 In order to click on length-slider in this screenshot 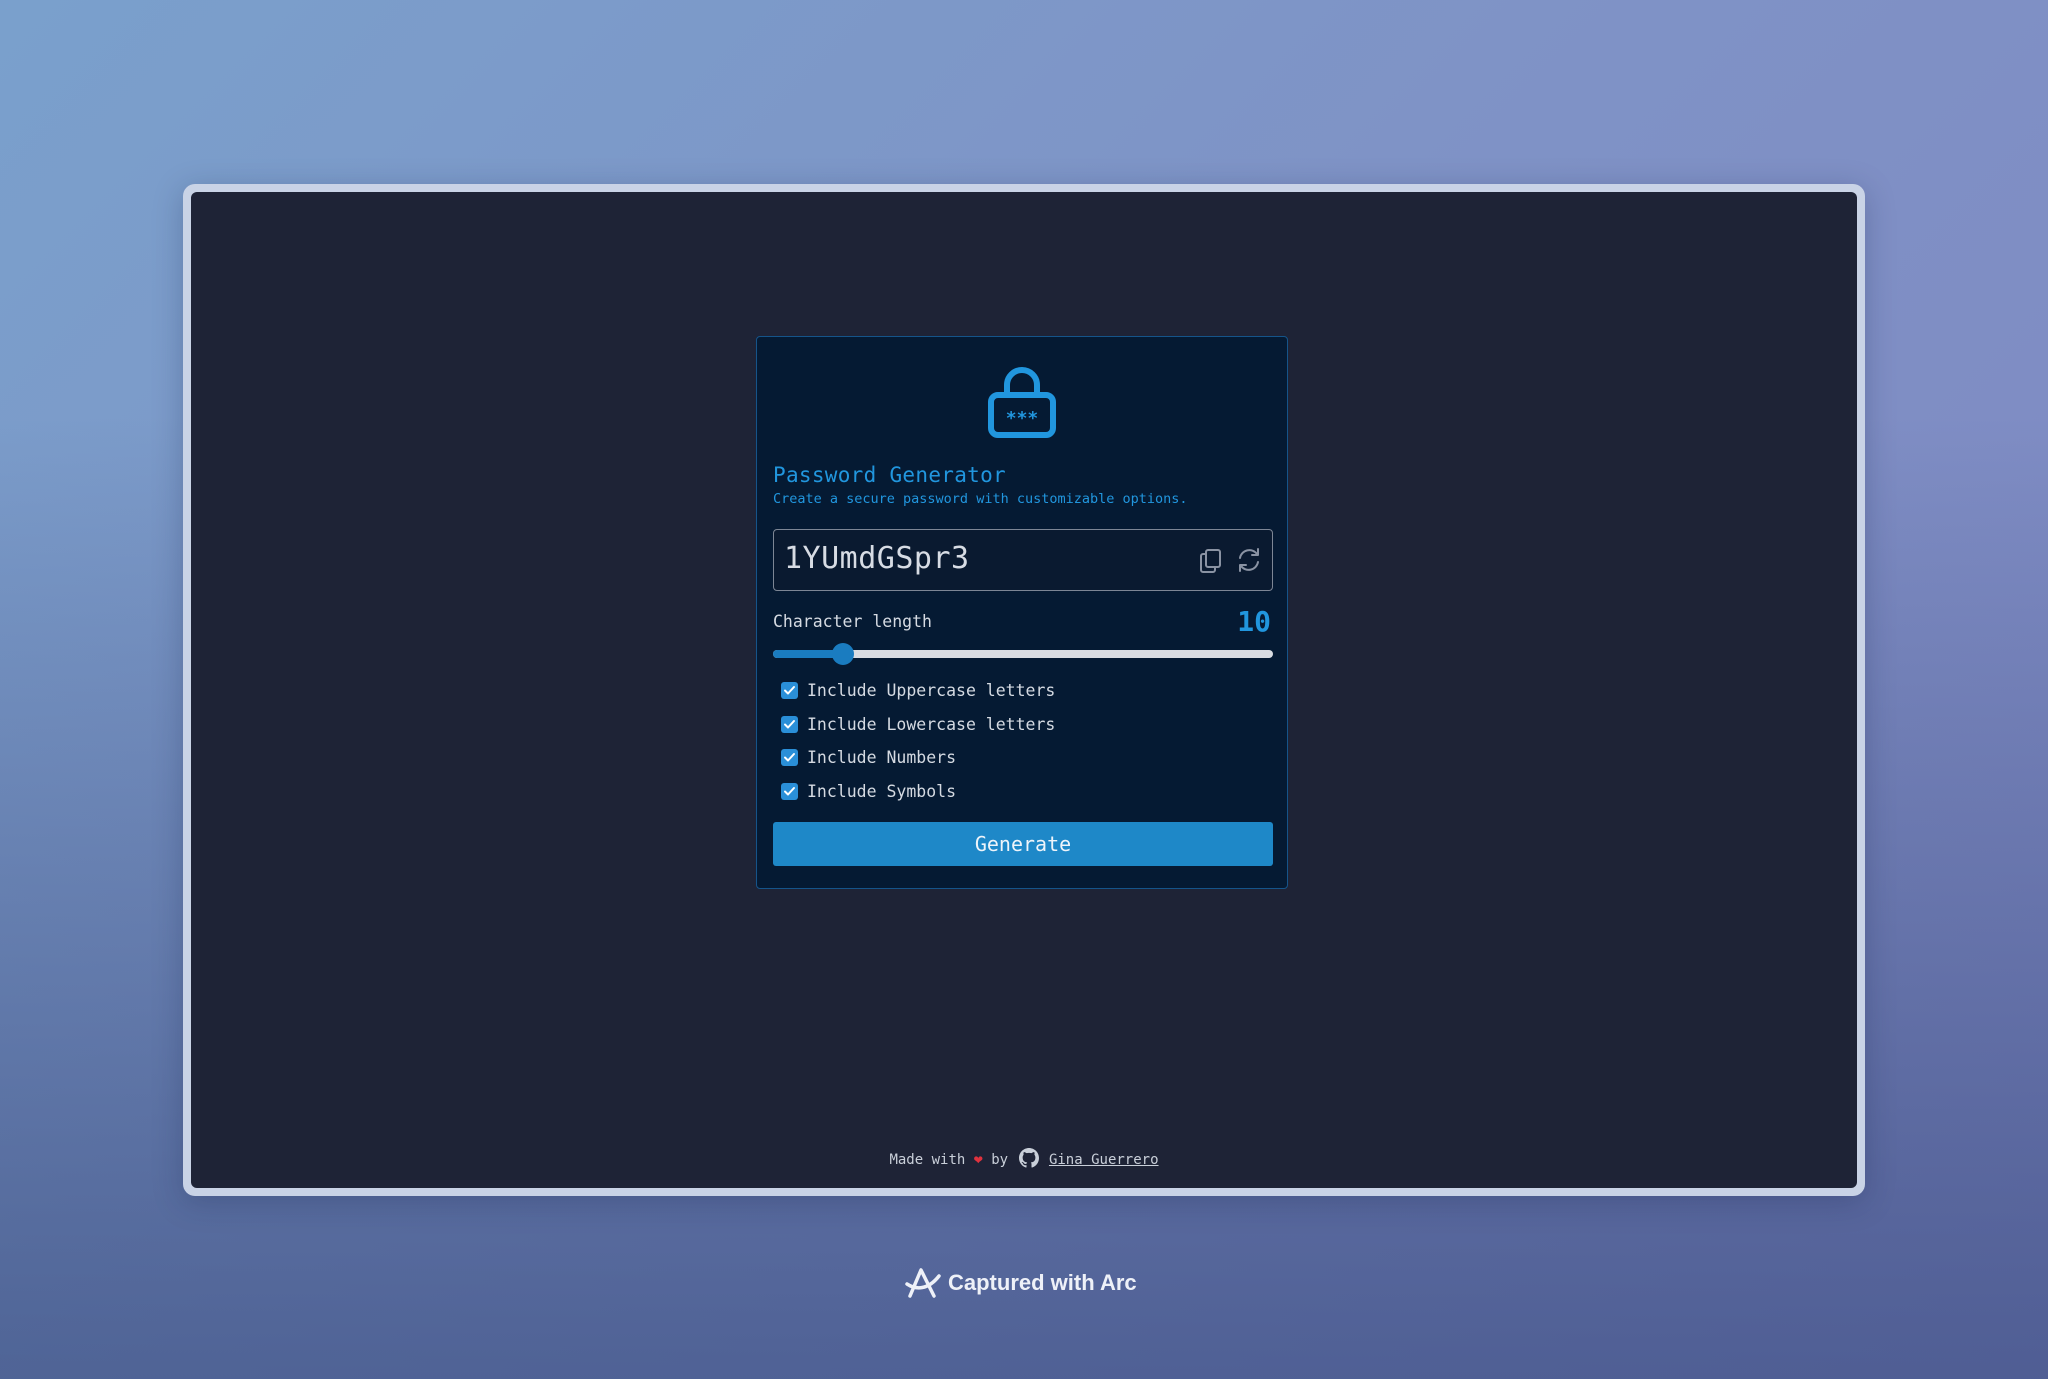, I will do `click(1023, 654)`.